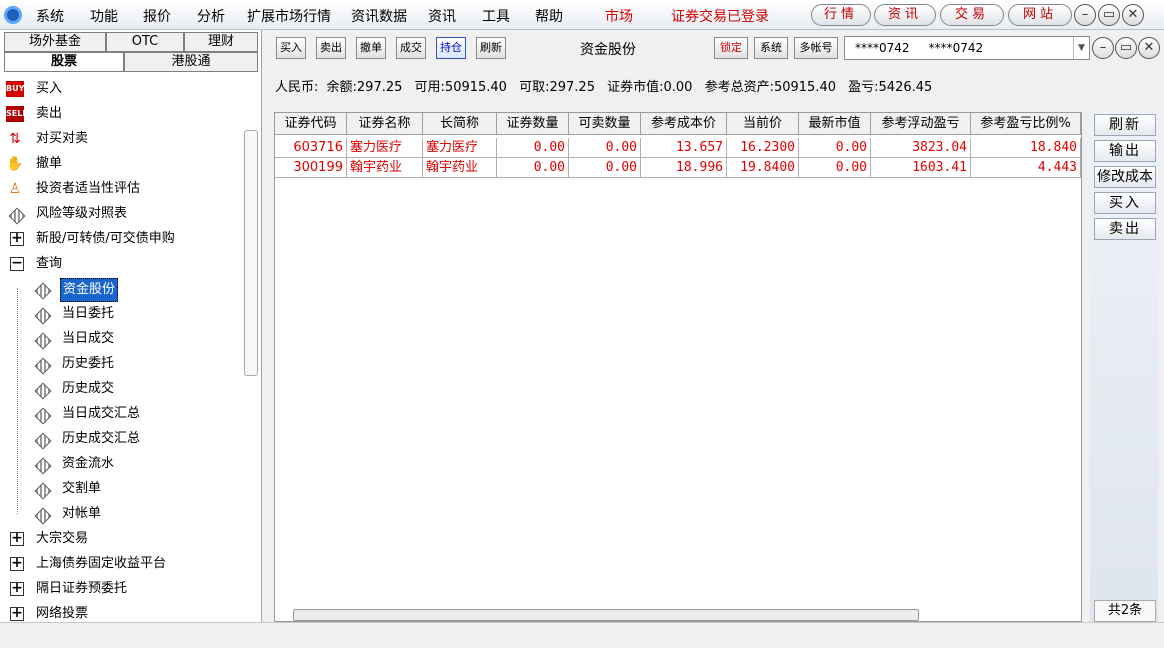  I want to click on market-value: 证券市值:0.00, so click(650, 87).